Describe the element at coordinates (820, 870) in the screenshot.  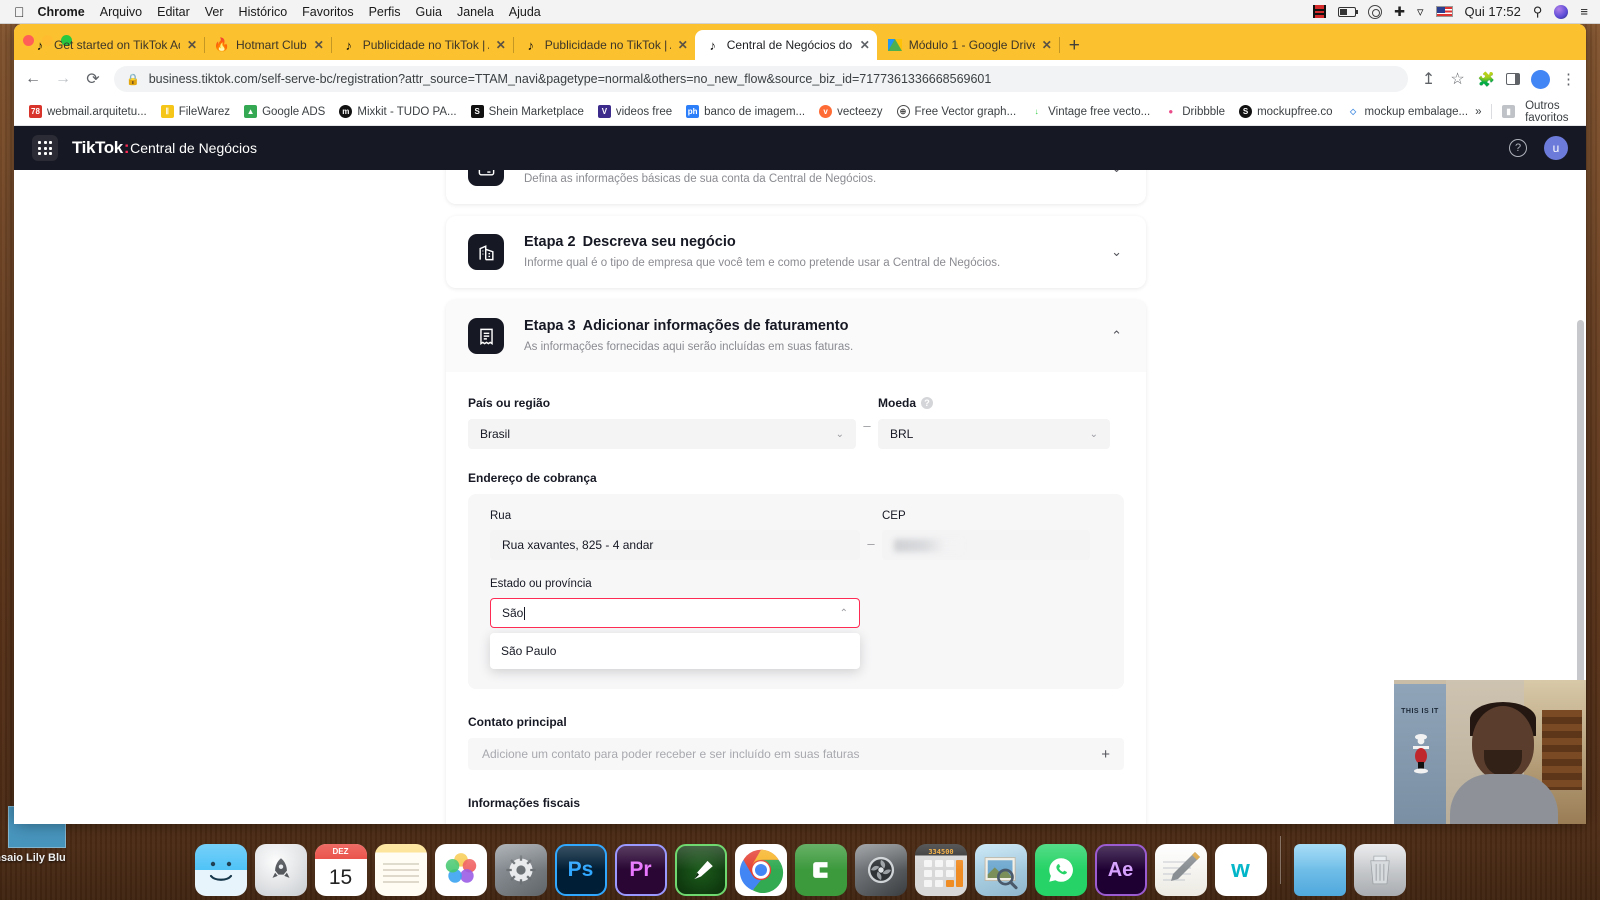
I see `dock-app-camtasia` at that location.